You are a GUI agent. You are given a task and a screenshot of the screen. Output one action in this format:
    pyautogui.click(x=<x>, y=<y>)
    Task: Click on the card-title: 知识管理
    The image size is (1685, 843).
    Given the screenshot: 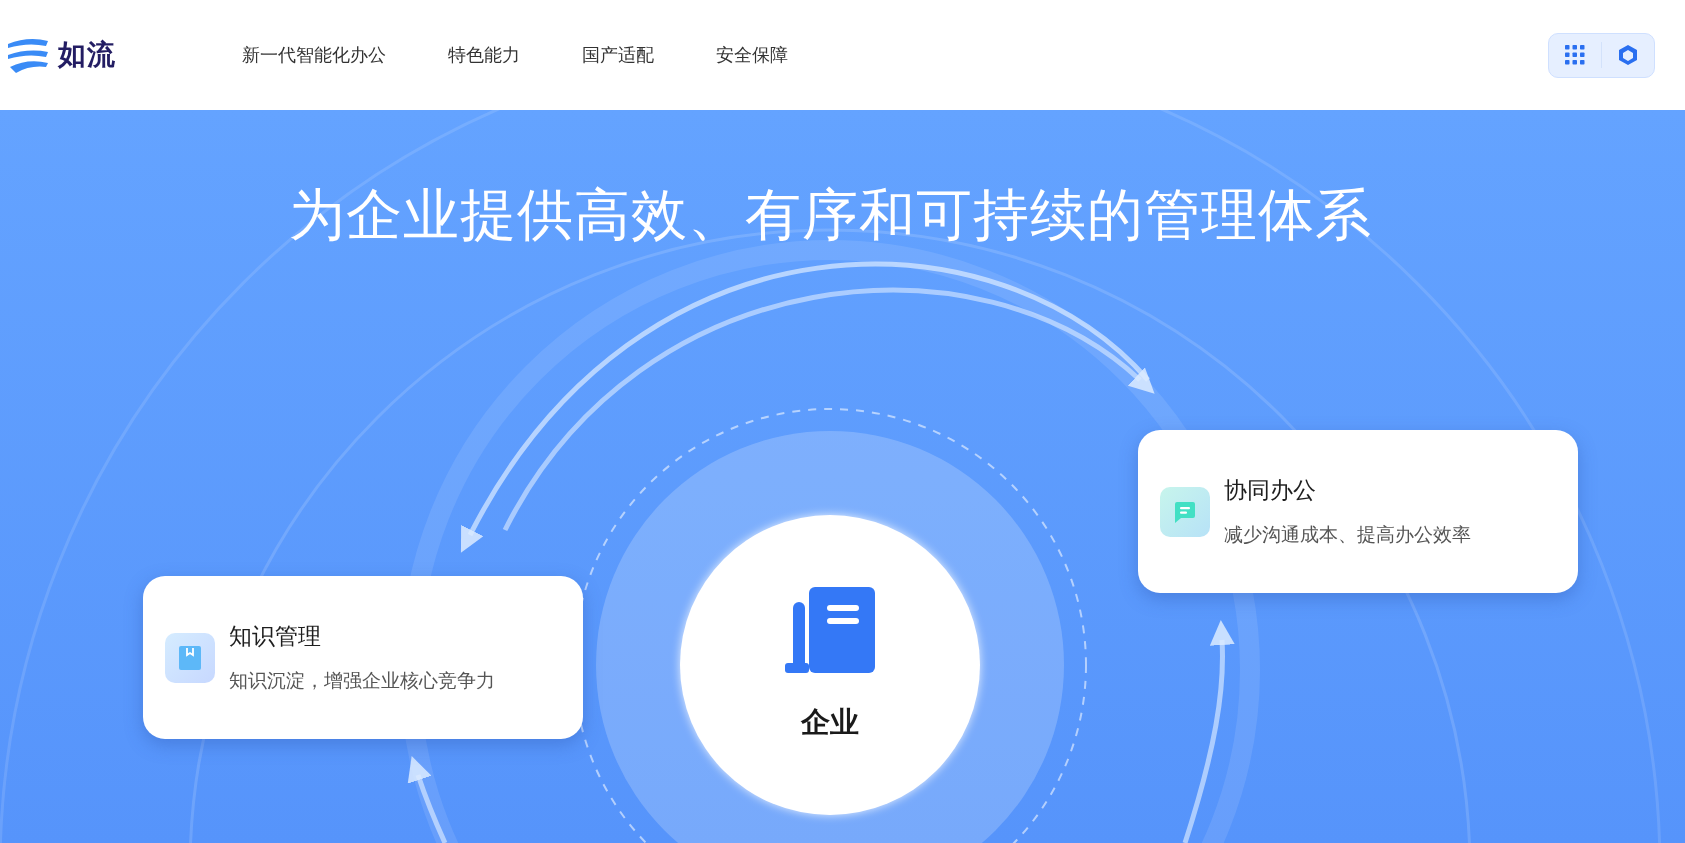 What is the action you would take?
    pyautogui.click(x=275, y=636)
    